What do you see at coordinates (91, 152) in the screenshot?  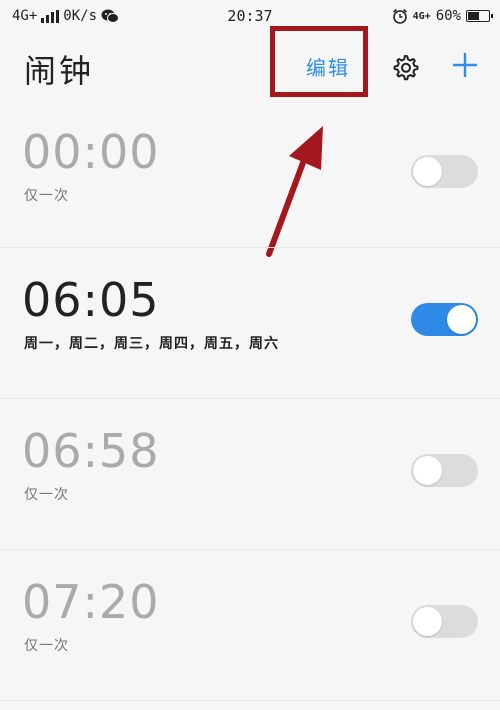 I see `alarm-time: 00:00` at bounding box center [91, 152].